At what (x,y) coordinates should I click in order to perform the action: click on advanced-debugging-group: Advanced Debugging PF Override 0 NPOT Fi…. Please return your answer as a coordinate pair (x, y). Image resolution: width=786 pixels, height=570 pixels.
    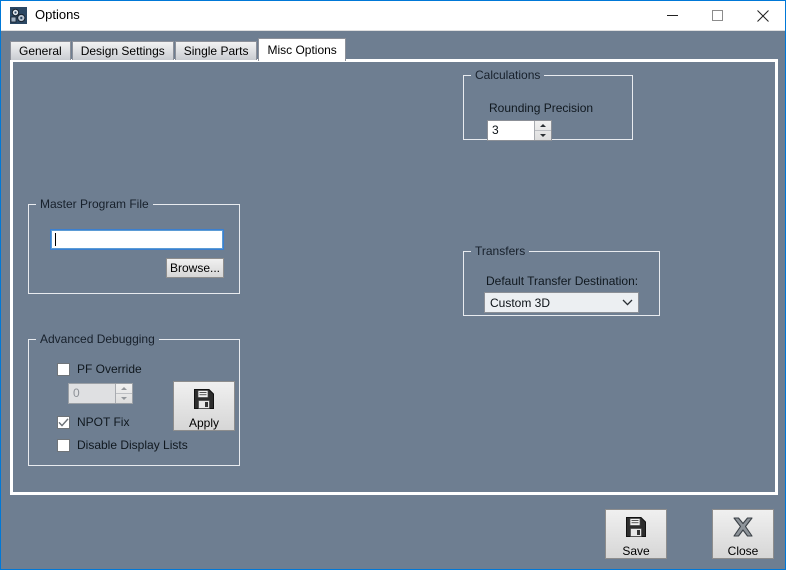
    Looking at the image, I should click on (134, 399).